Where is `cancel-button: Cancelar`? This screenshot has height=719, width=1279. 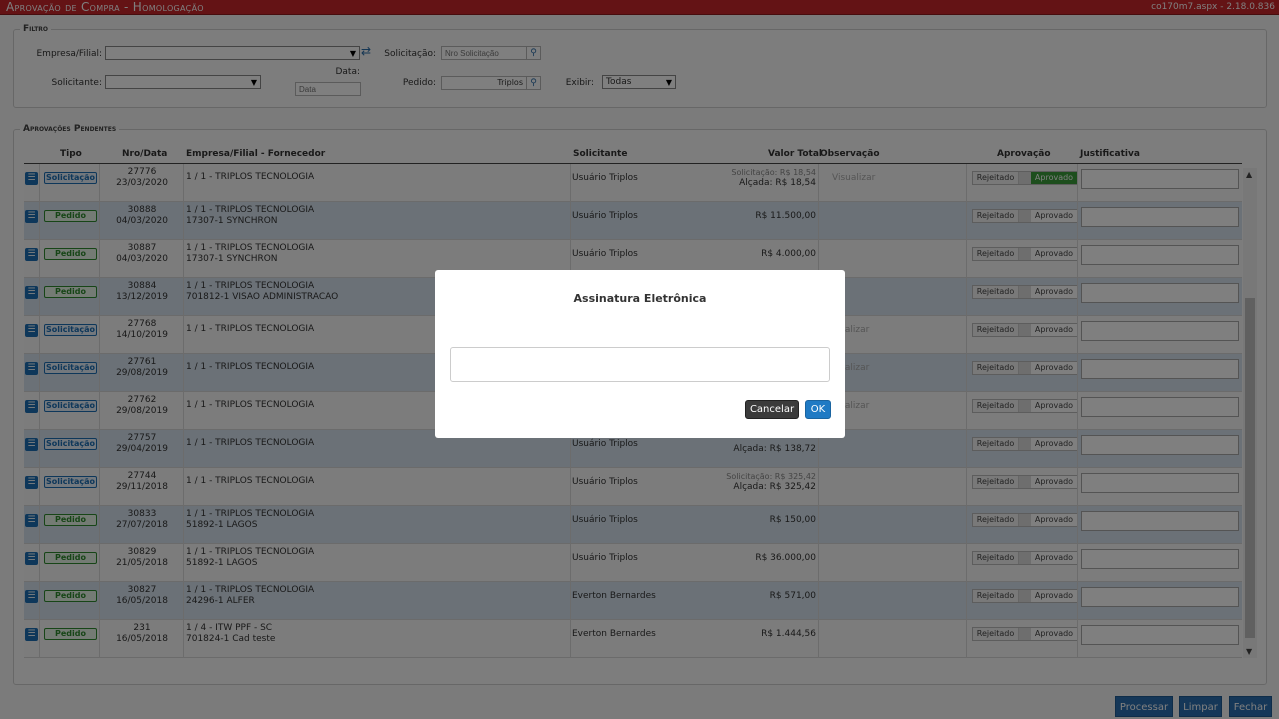 cancel-button: Cancelar is located at coordinates (772, 409).